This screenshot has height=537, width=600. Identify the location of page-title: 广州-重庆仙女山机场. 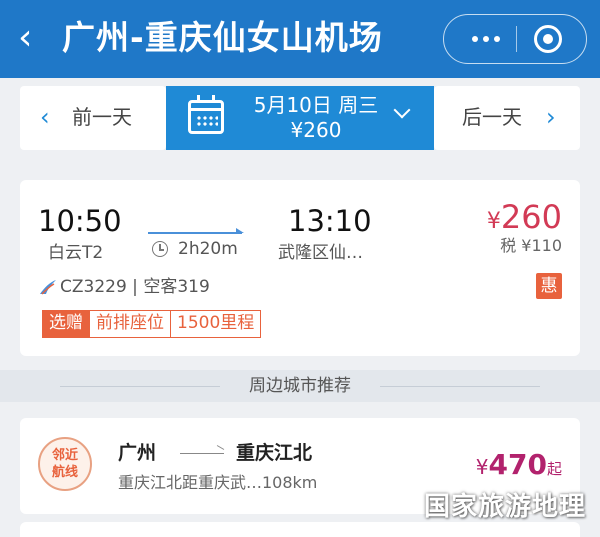
(222, 37).